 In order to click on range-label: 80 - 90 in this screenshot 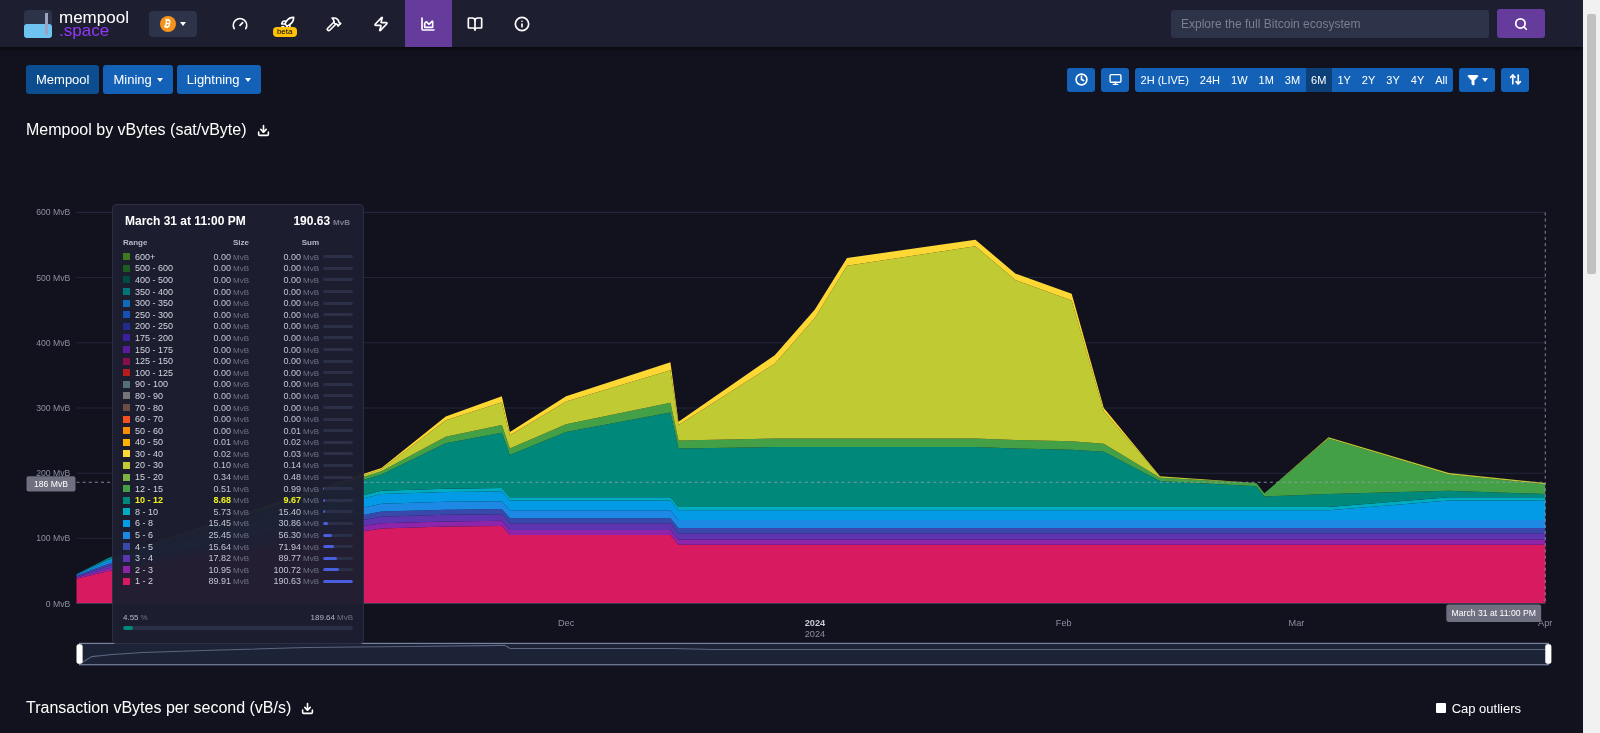, I will do `click(149, 395)`.